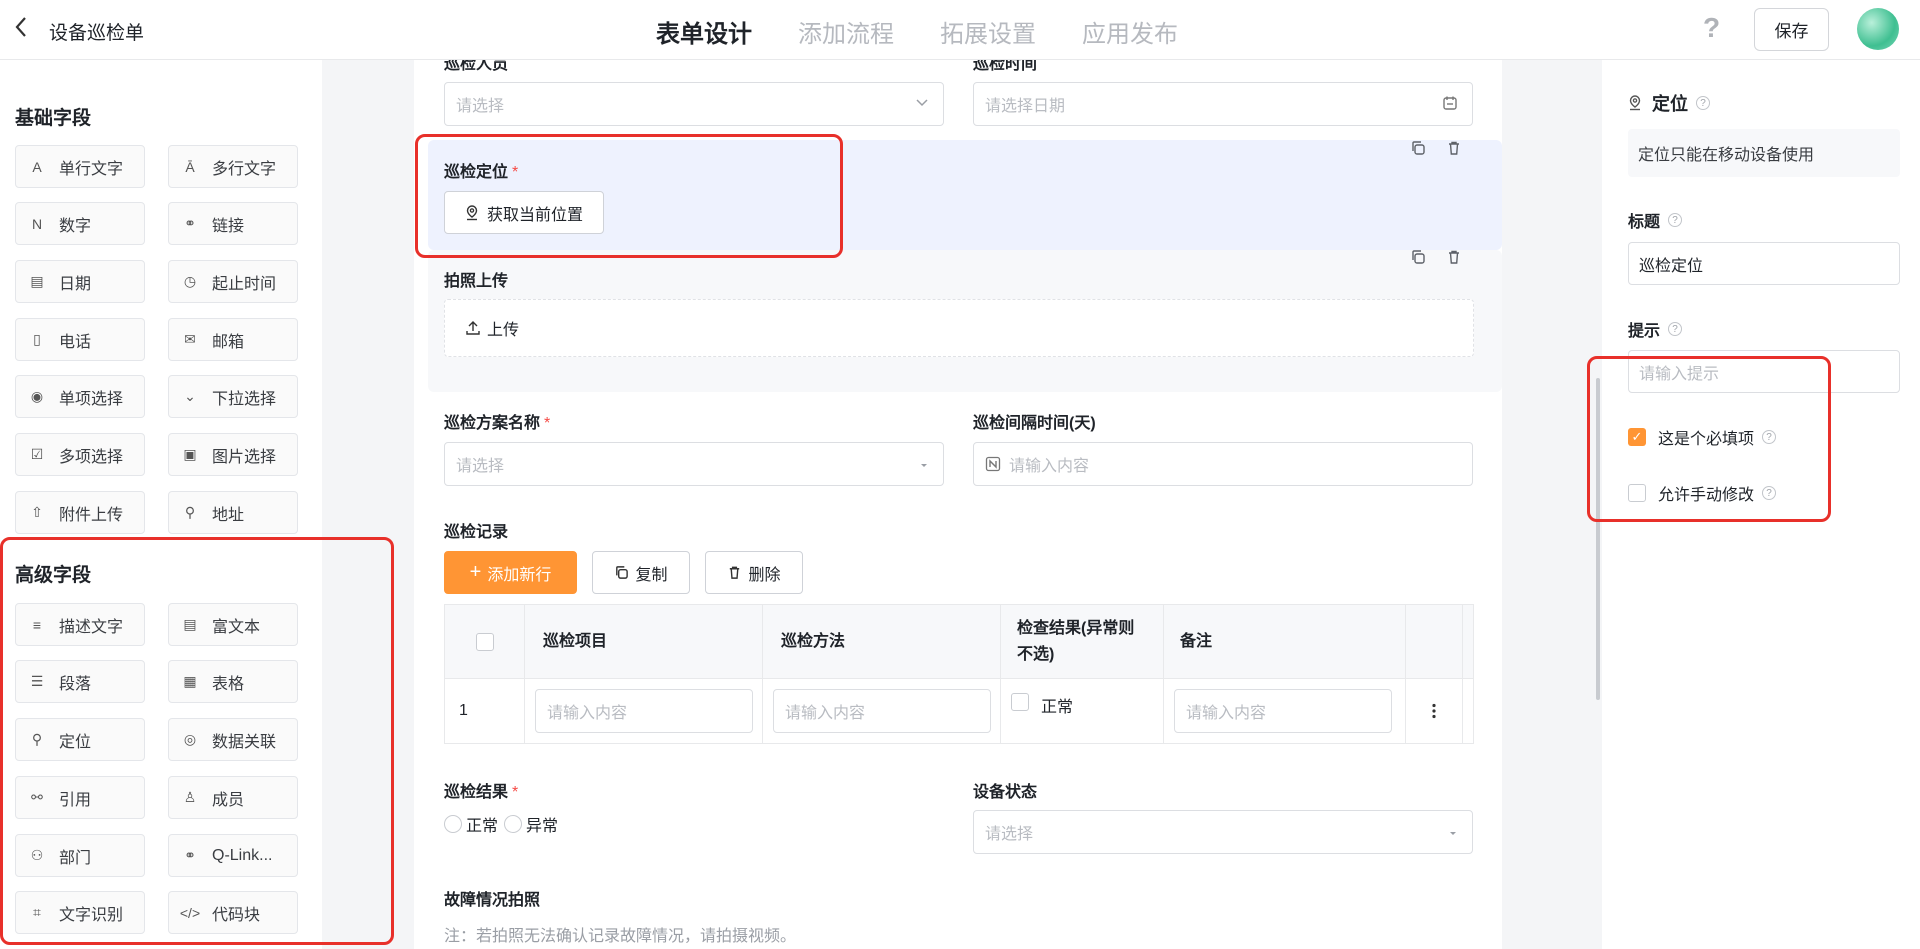 This screenshot has width=1920, height=949. Describe the element at coordinates (510, 572) in the screenshot. I see `add-row-button: + 添加新行` at that location.